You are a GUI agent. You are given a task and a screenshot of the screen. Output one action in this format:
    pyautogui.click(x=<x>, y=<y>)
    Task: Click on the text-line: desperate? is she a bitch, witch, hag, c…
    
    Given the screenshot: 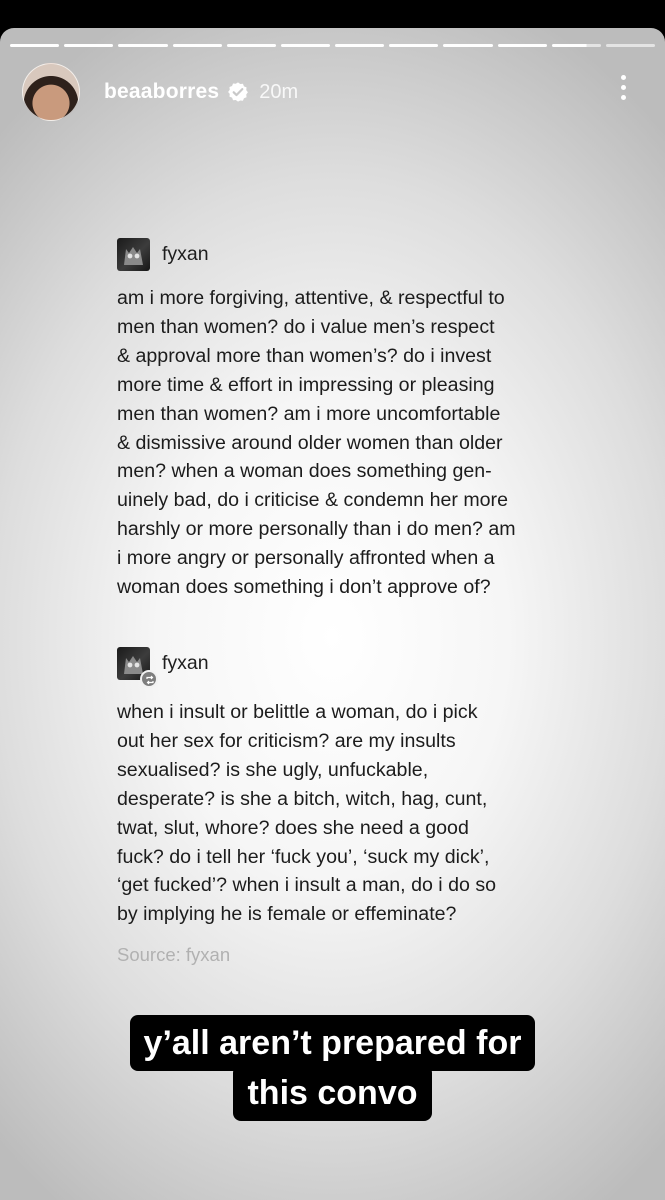 What is the action you would take?
    pyautogui.click(x=302, y=798)
    